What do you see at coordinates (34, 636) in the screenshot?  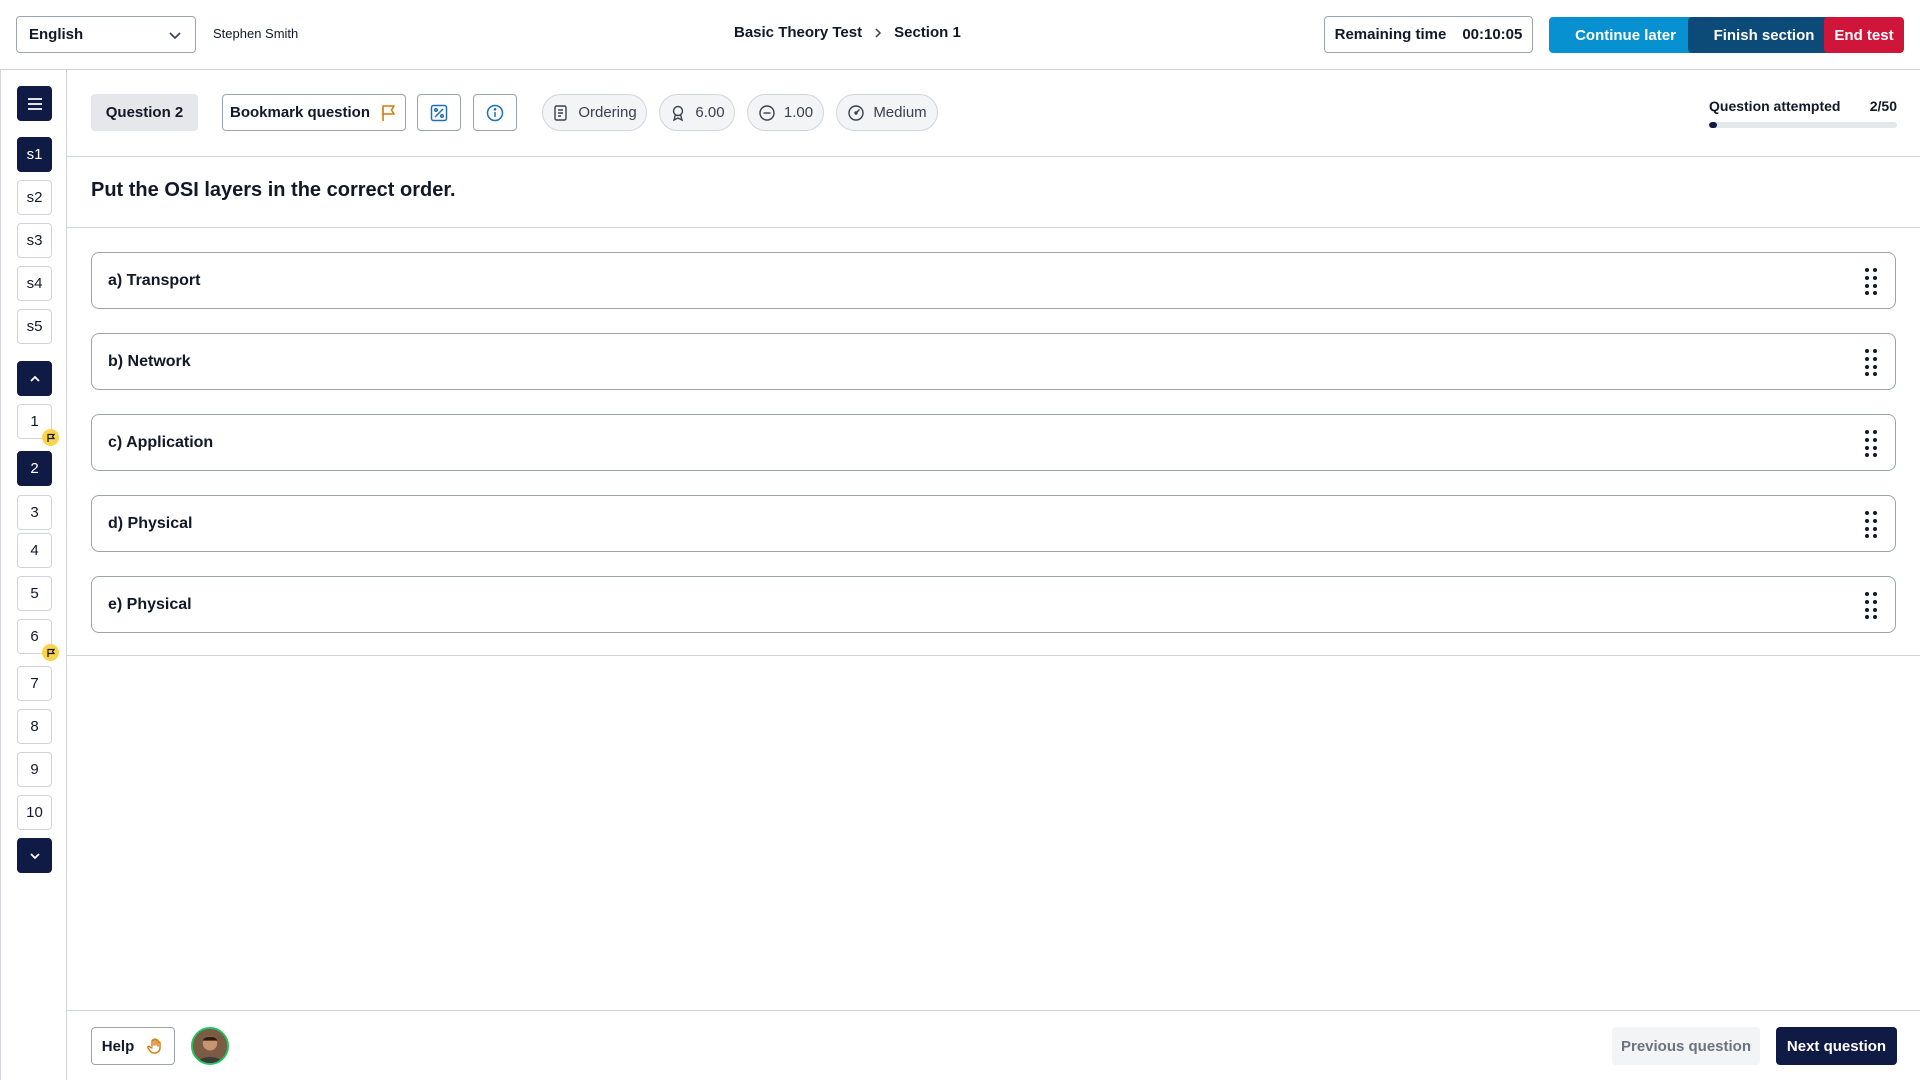 I see `question-nav-label: 6` at bounding box center [34, 636].